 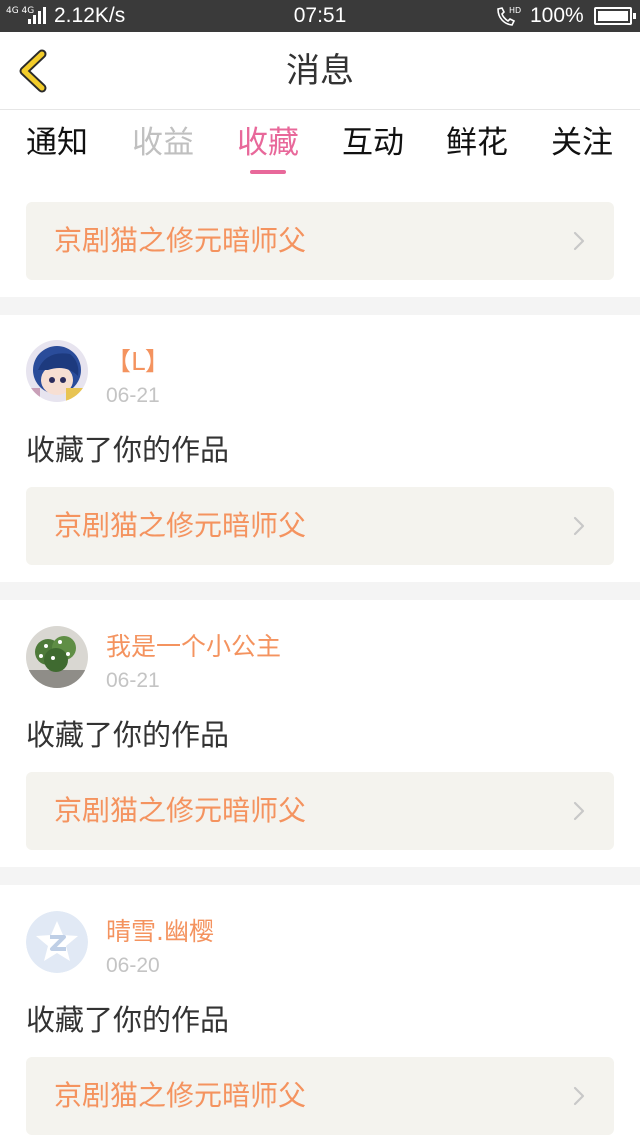 What do you see at coordinates (138, 362) in the screenshot?
I see `username: 【L】` at bounding box center [138, 362].